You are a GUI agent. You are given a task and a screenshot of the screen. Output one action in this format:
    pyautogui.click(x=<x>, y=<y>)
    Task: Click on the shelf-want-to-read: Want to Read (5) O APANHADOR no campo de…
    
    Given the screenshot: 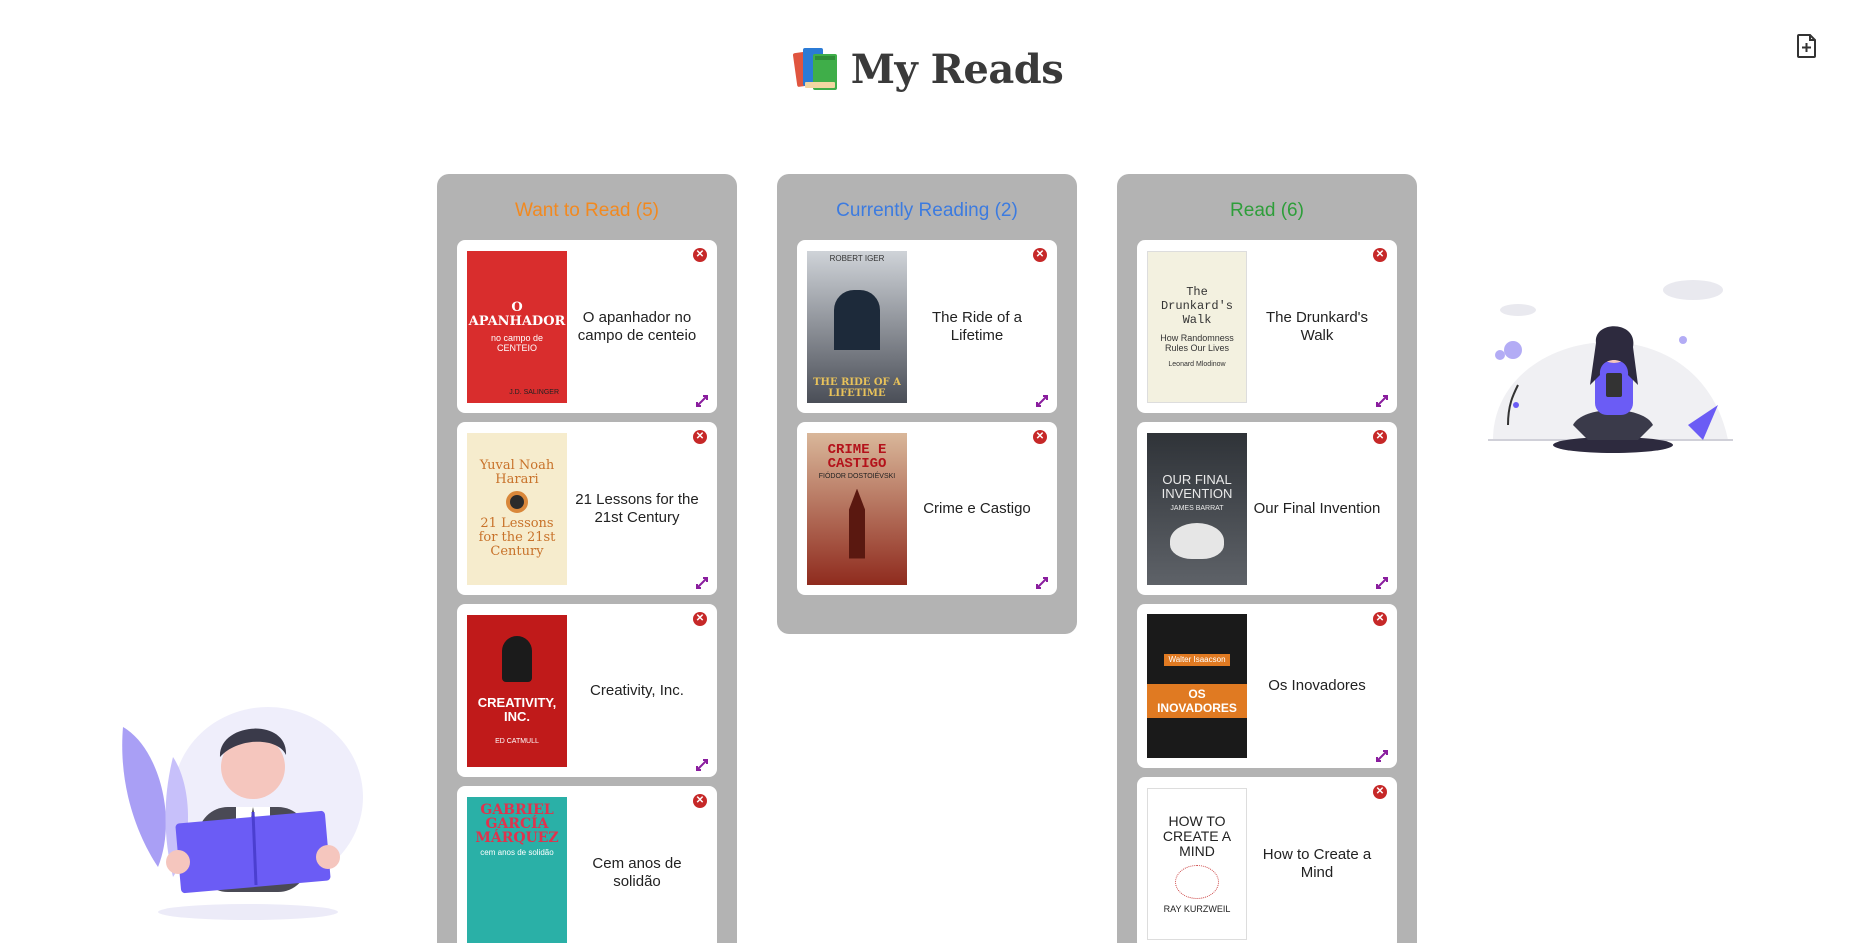 What is the action you would take?
    pyautogui.click(x=587, y=558)
    